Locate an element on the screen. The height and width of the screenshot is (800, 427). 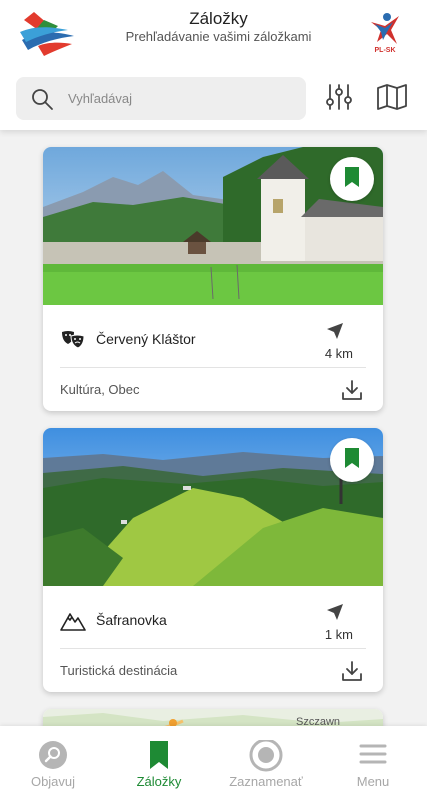
search-magnifier-icon is located at coordinates (53, 757).